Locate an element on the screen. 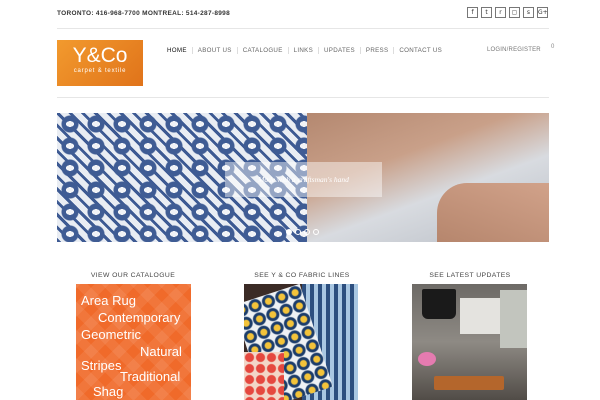 This screenshot has width=600, height=400. nav-home: HOME is located at coordinates (177, 50).